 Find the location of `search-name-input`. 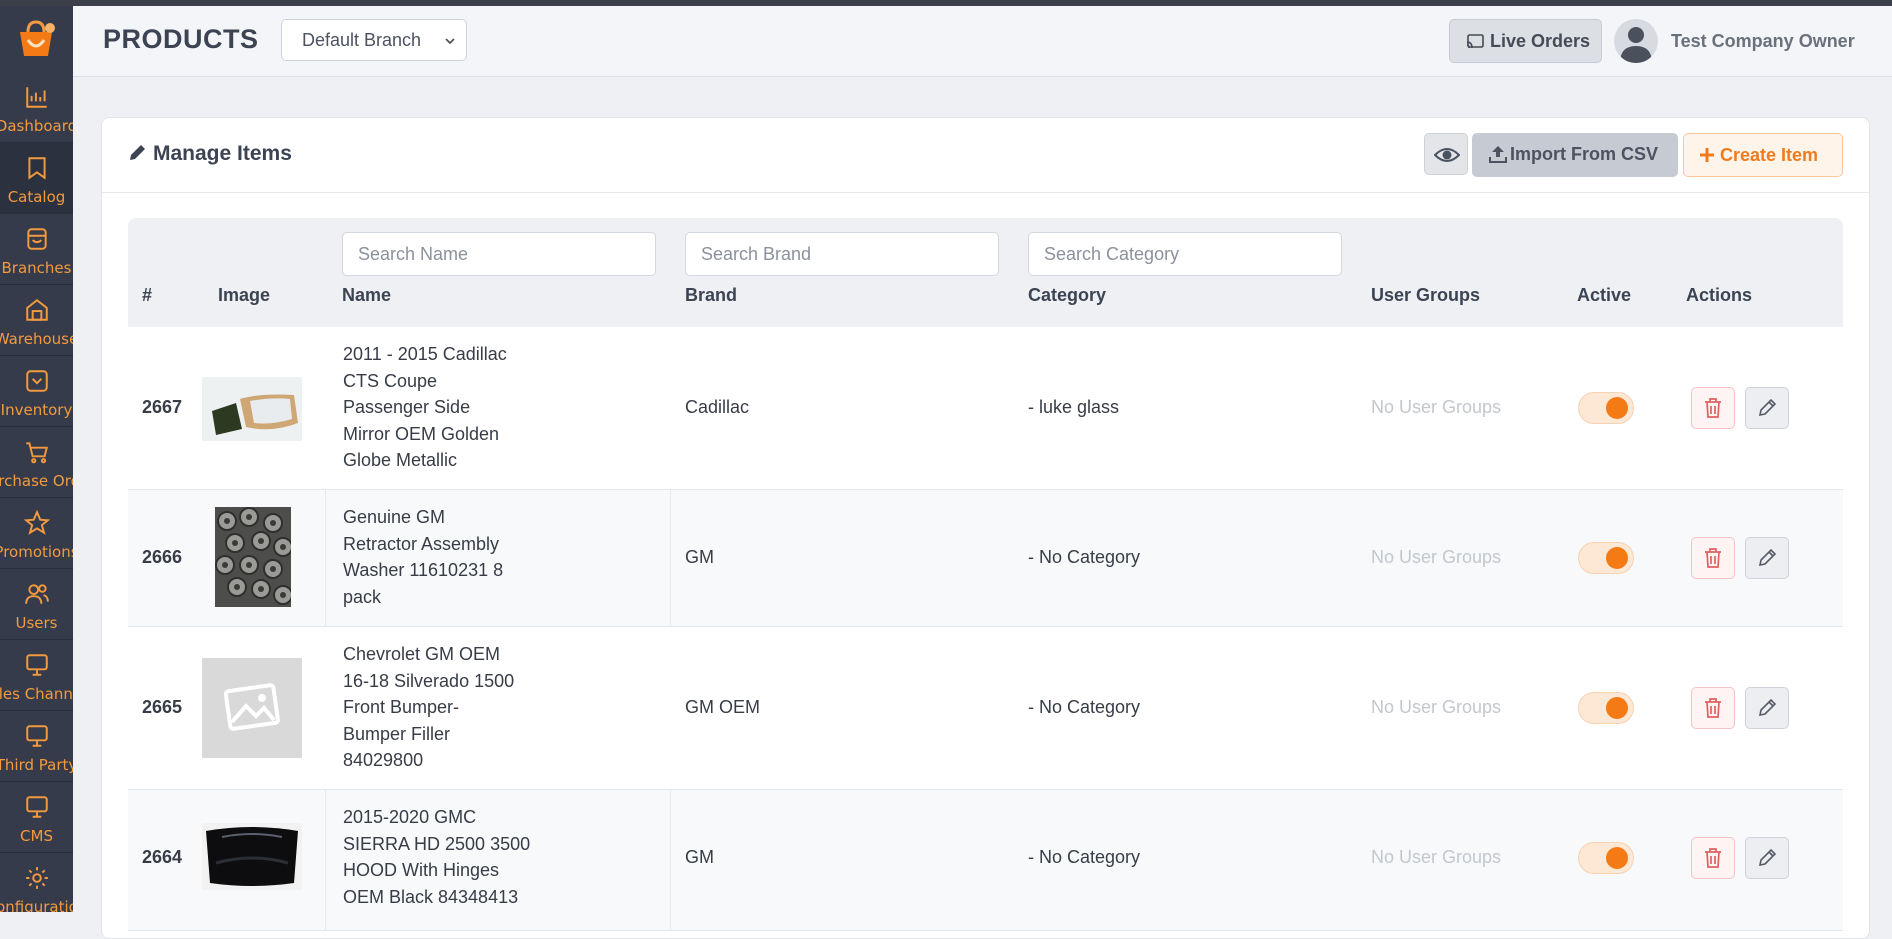

search-name-input is located at coordinates (499, 254).